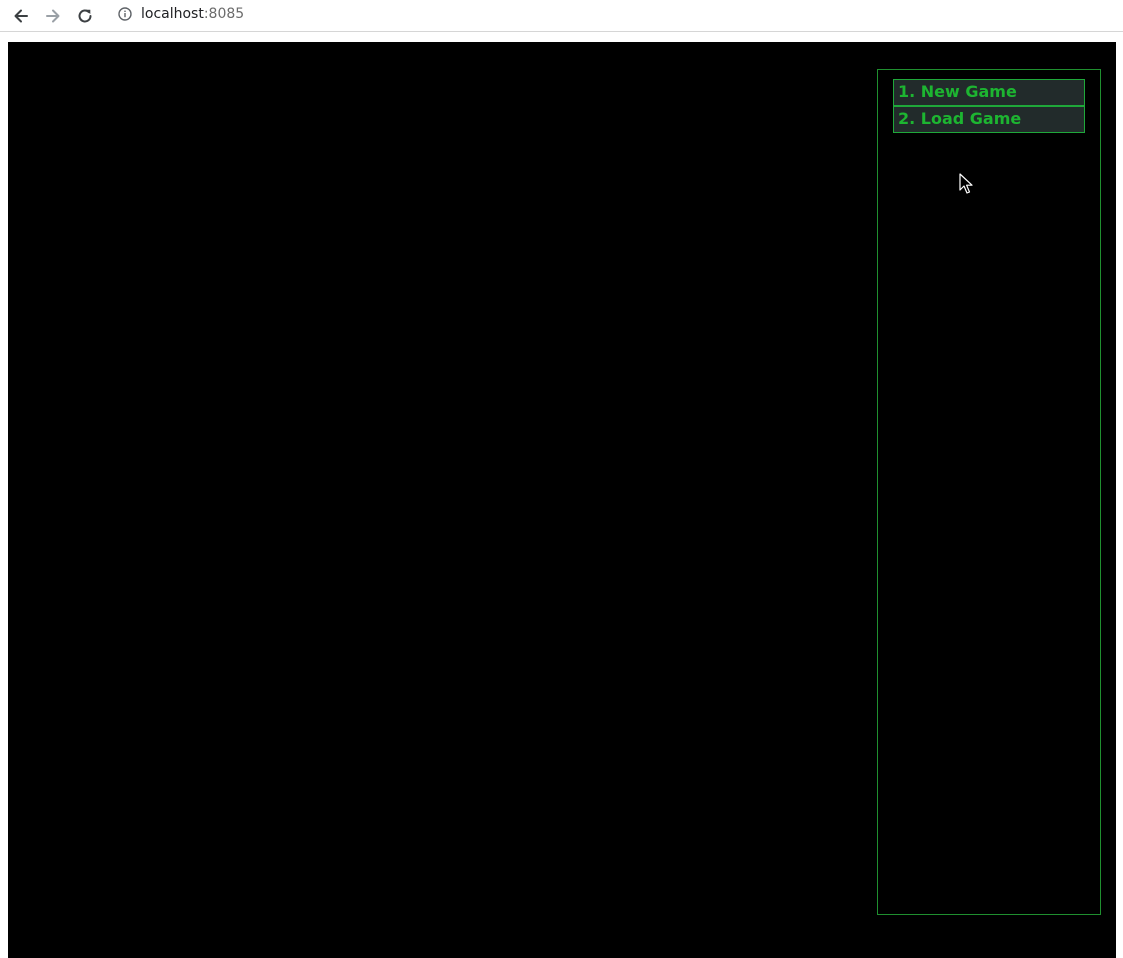  I want to click on arrow-right-icon, so click(53, 16).